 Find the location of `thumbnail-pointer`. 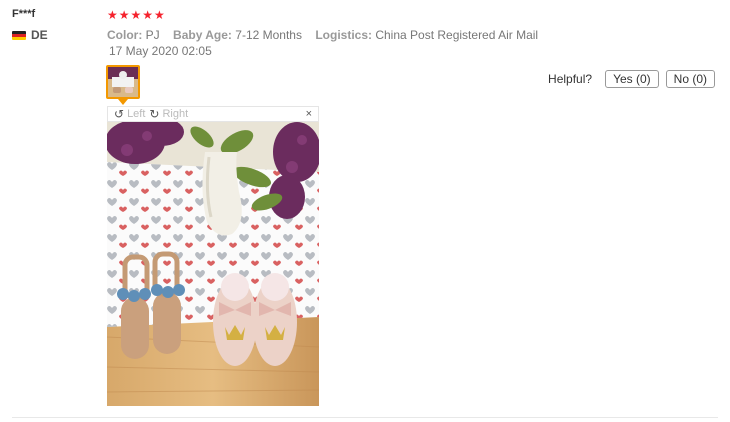

thumbnail-pointer is located at coordinates (123, 102).